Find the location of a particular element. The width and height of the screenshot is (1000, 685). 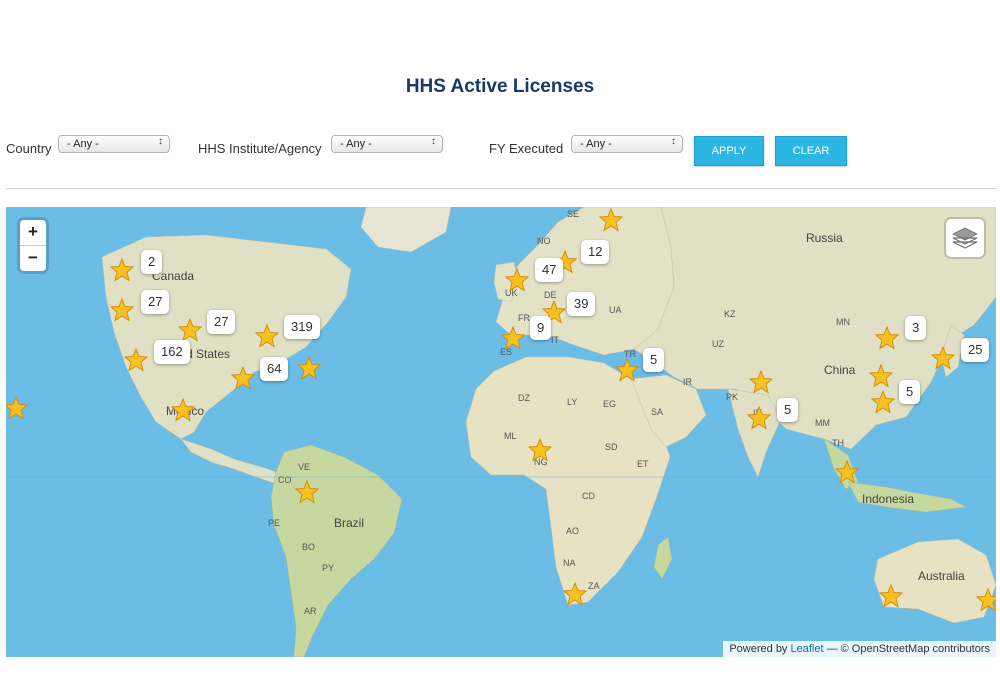

country-code-label: NA is located at coordinates (569, 563).